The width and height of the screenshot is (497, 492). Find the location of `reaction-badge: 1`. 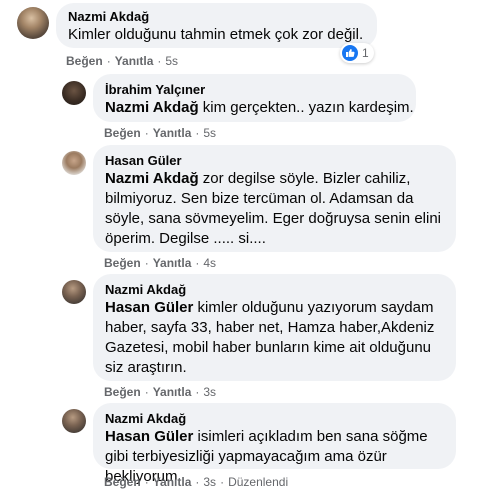

reaction-badge: 1 is located at coordinates (357, 53).